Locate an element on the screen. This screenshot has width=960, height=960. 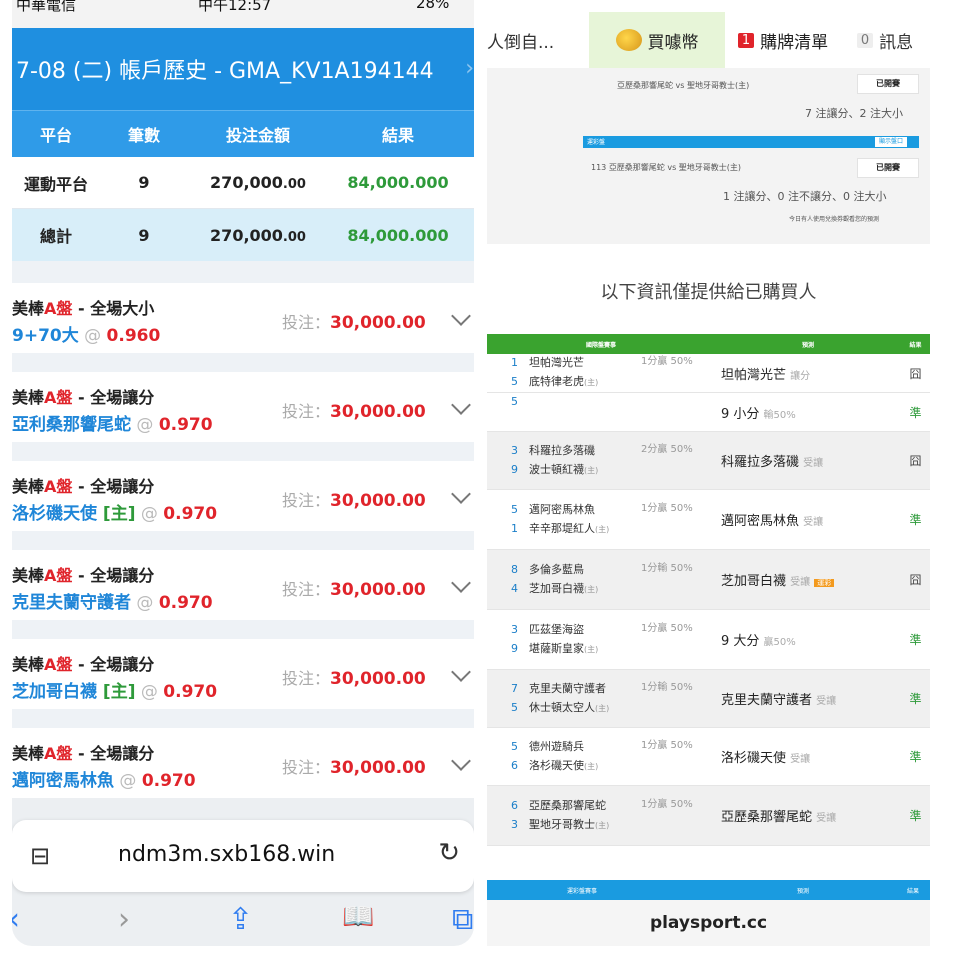
team-away: 5 邁阿密馬林魚 is located at coordinates (562, 510).